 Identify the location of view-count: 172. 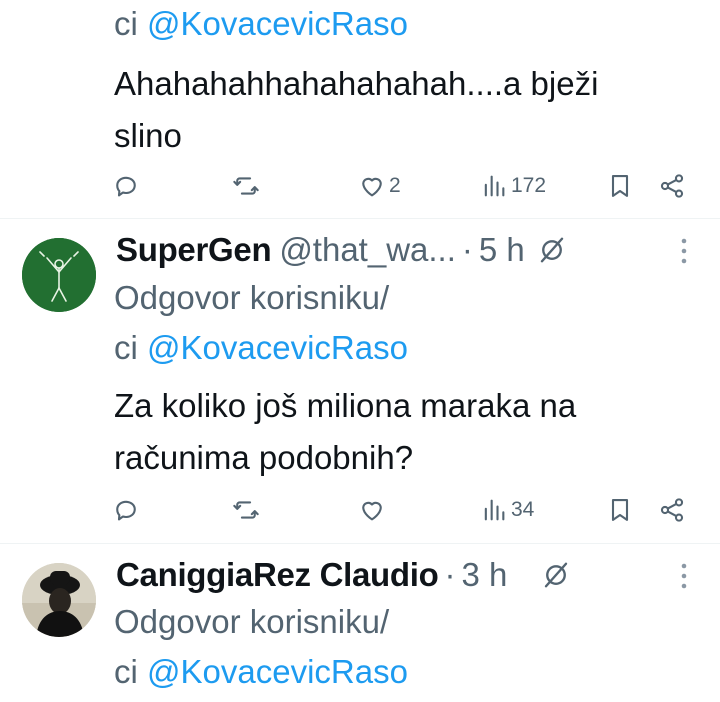
(529, 185).